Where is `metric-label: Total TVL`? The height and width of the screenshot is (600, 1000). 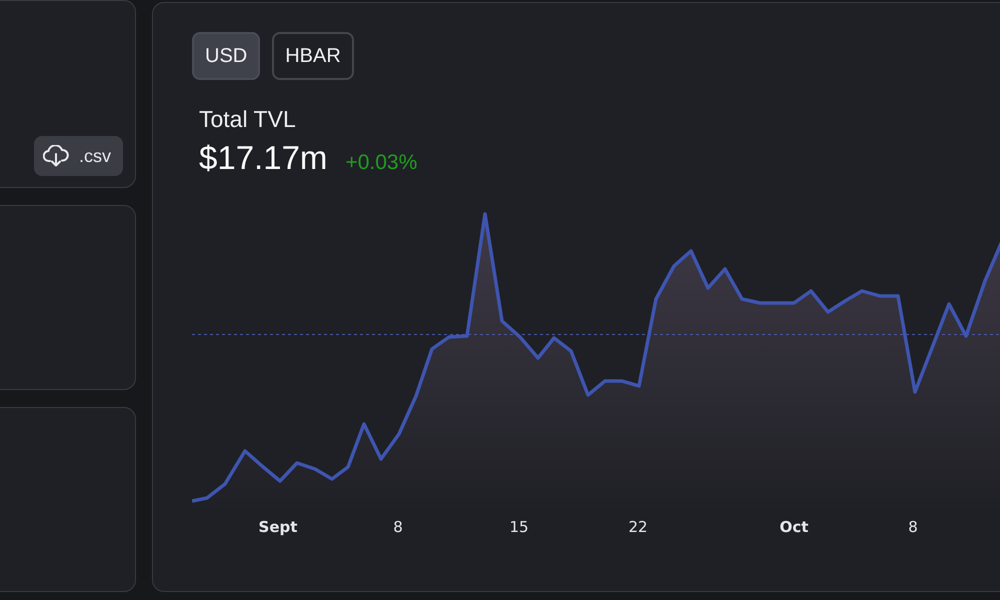 metric-label: Total TVL is located at coordinates (247, 119).